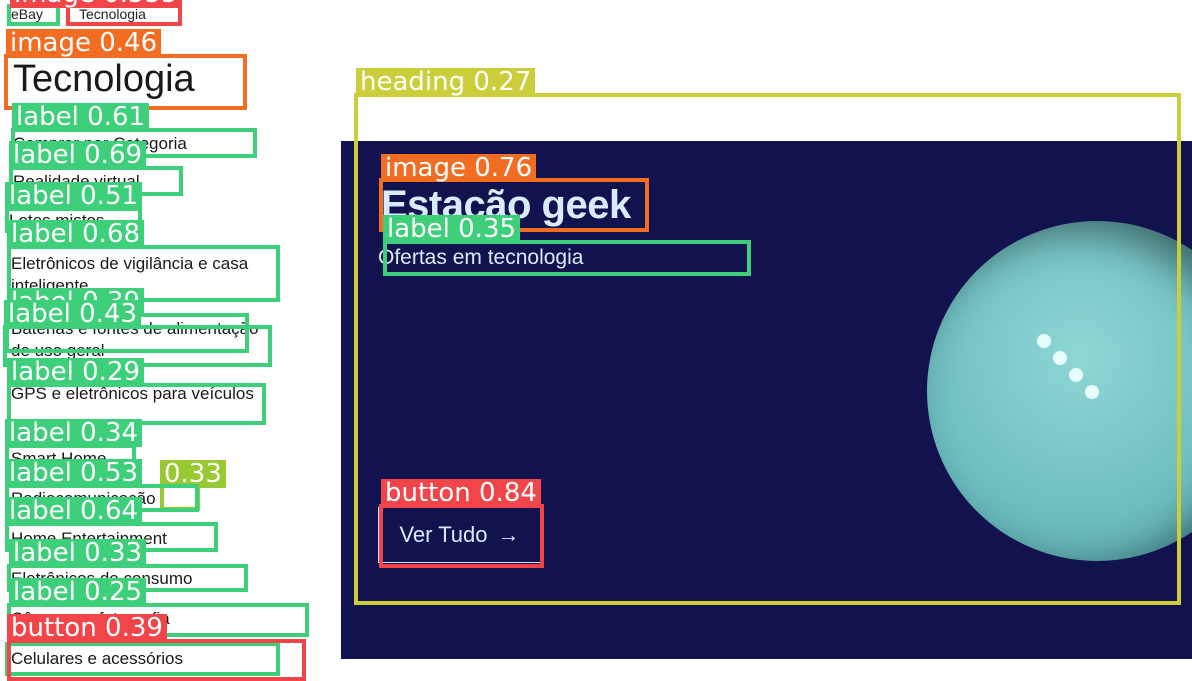 The width and height of the screenshot is (1192, 681). What do you see at coordinates (446, 82) in the screenshot?
I see `det-tag: heading 0.27` at bounding box center [446, 82].